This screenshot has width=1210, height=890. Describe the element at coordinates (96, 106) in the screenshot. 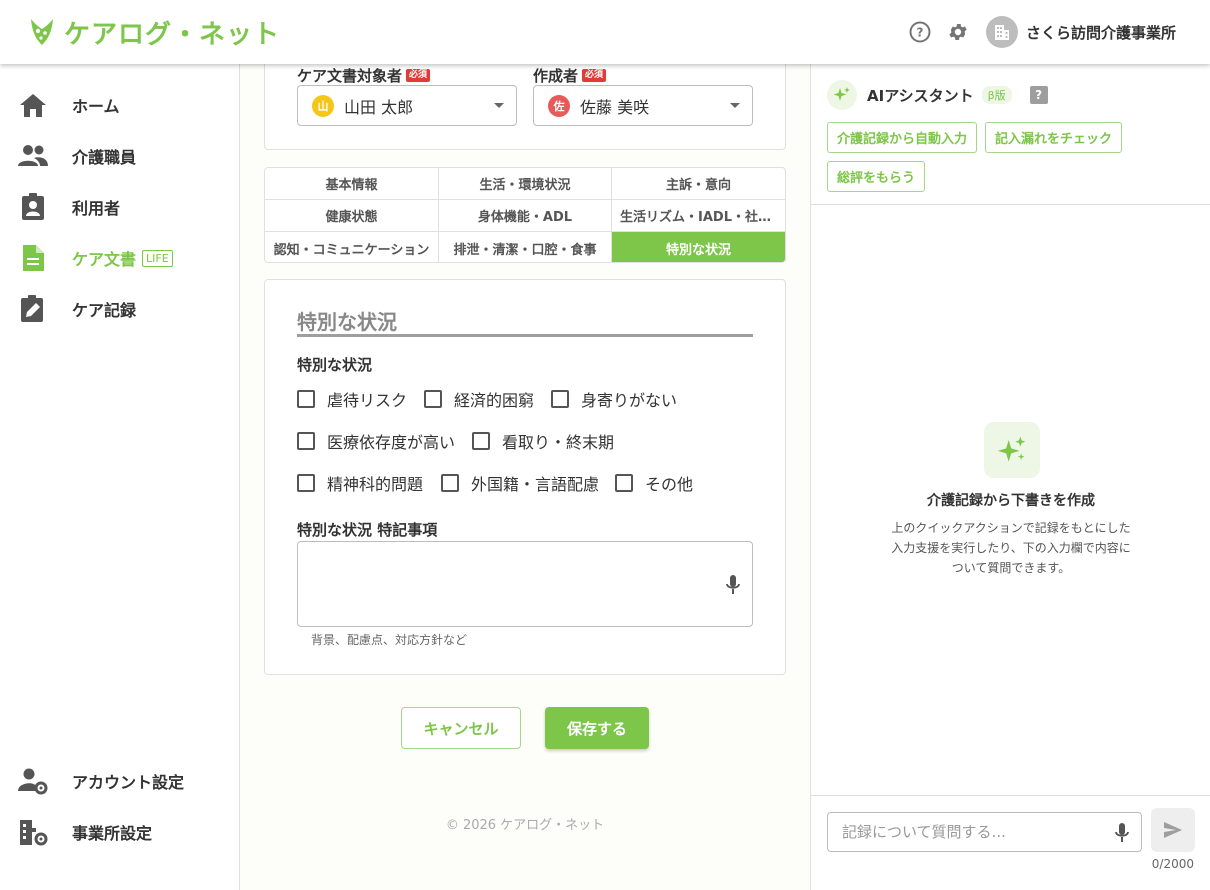

I see `sidebar-item-label: ホーム` at that location.